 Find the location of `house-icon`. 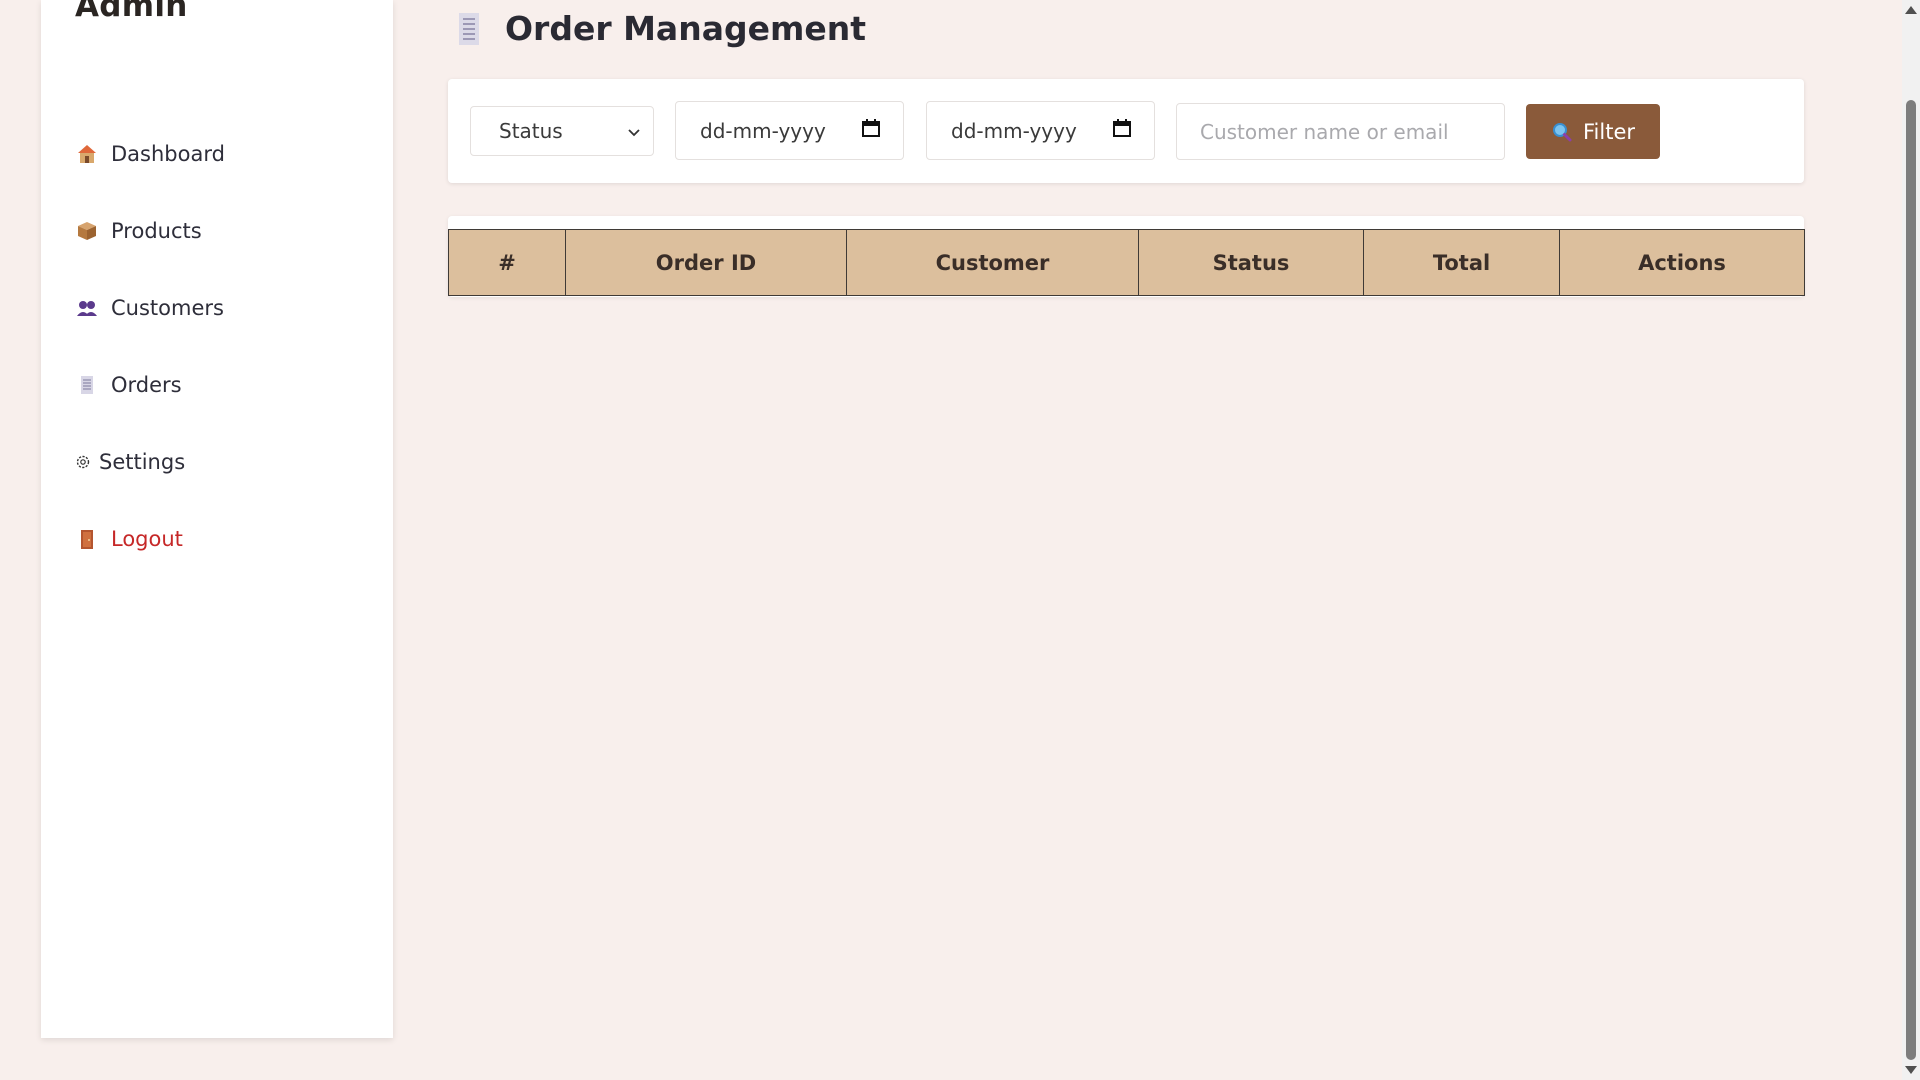

house-icon is located at coordinates (87, 154).